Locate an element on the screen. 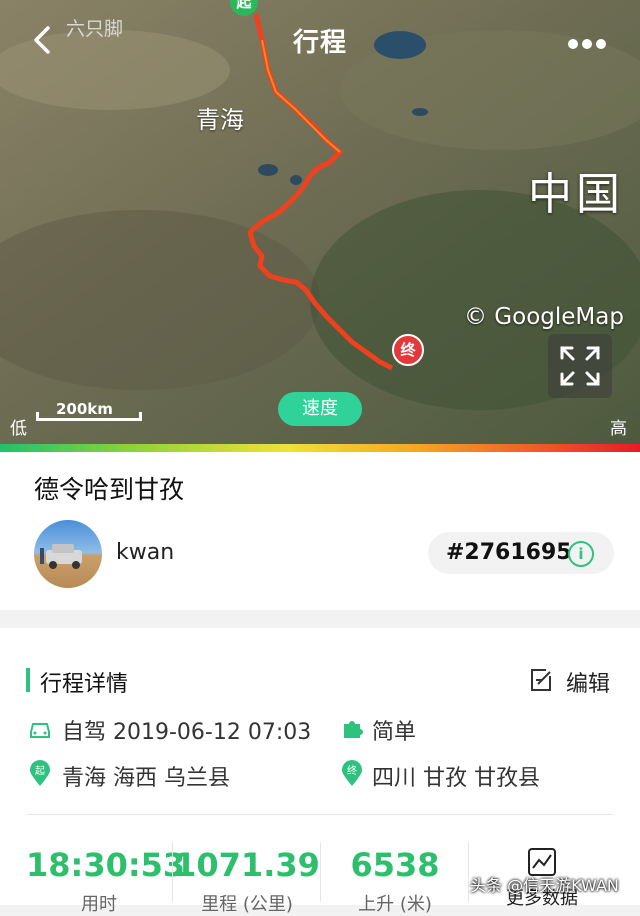 Image resolution: width=640 pixels, height=916 pixels. top-nav-bar: 六只脚 行程 is located at coordinates (320, 40).